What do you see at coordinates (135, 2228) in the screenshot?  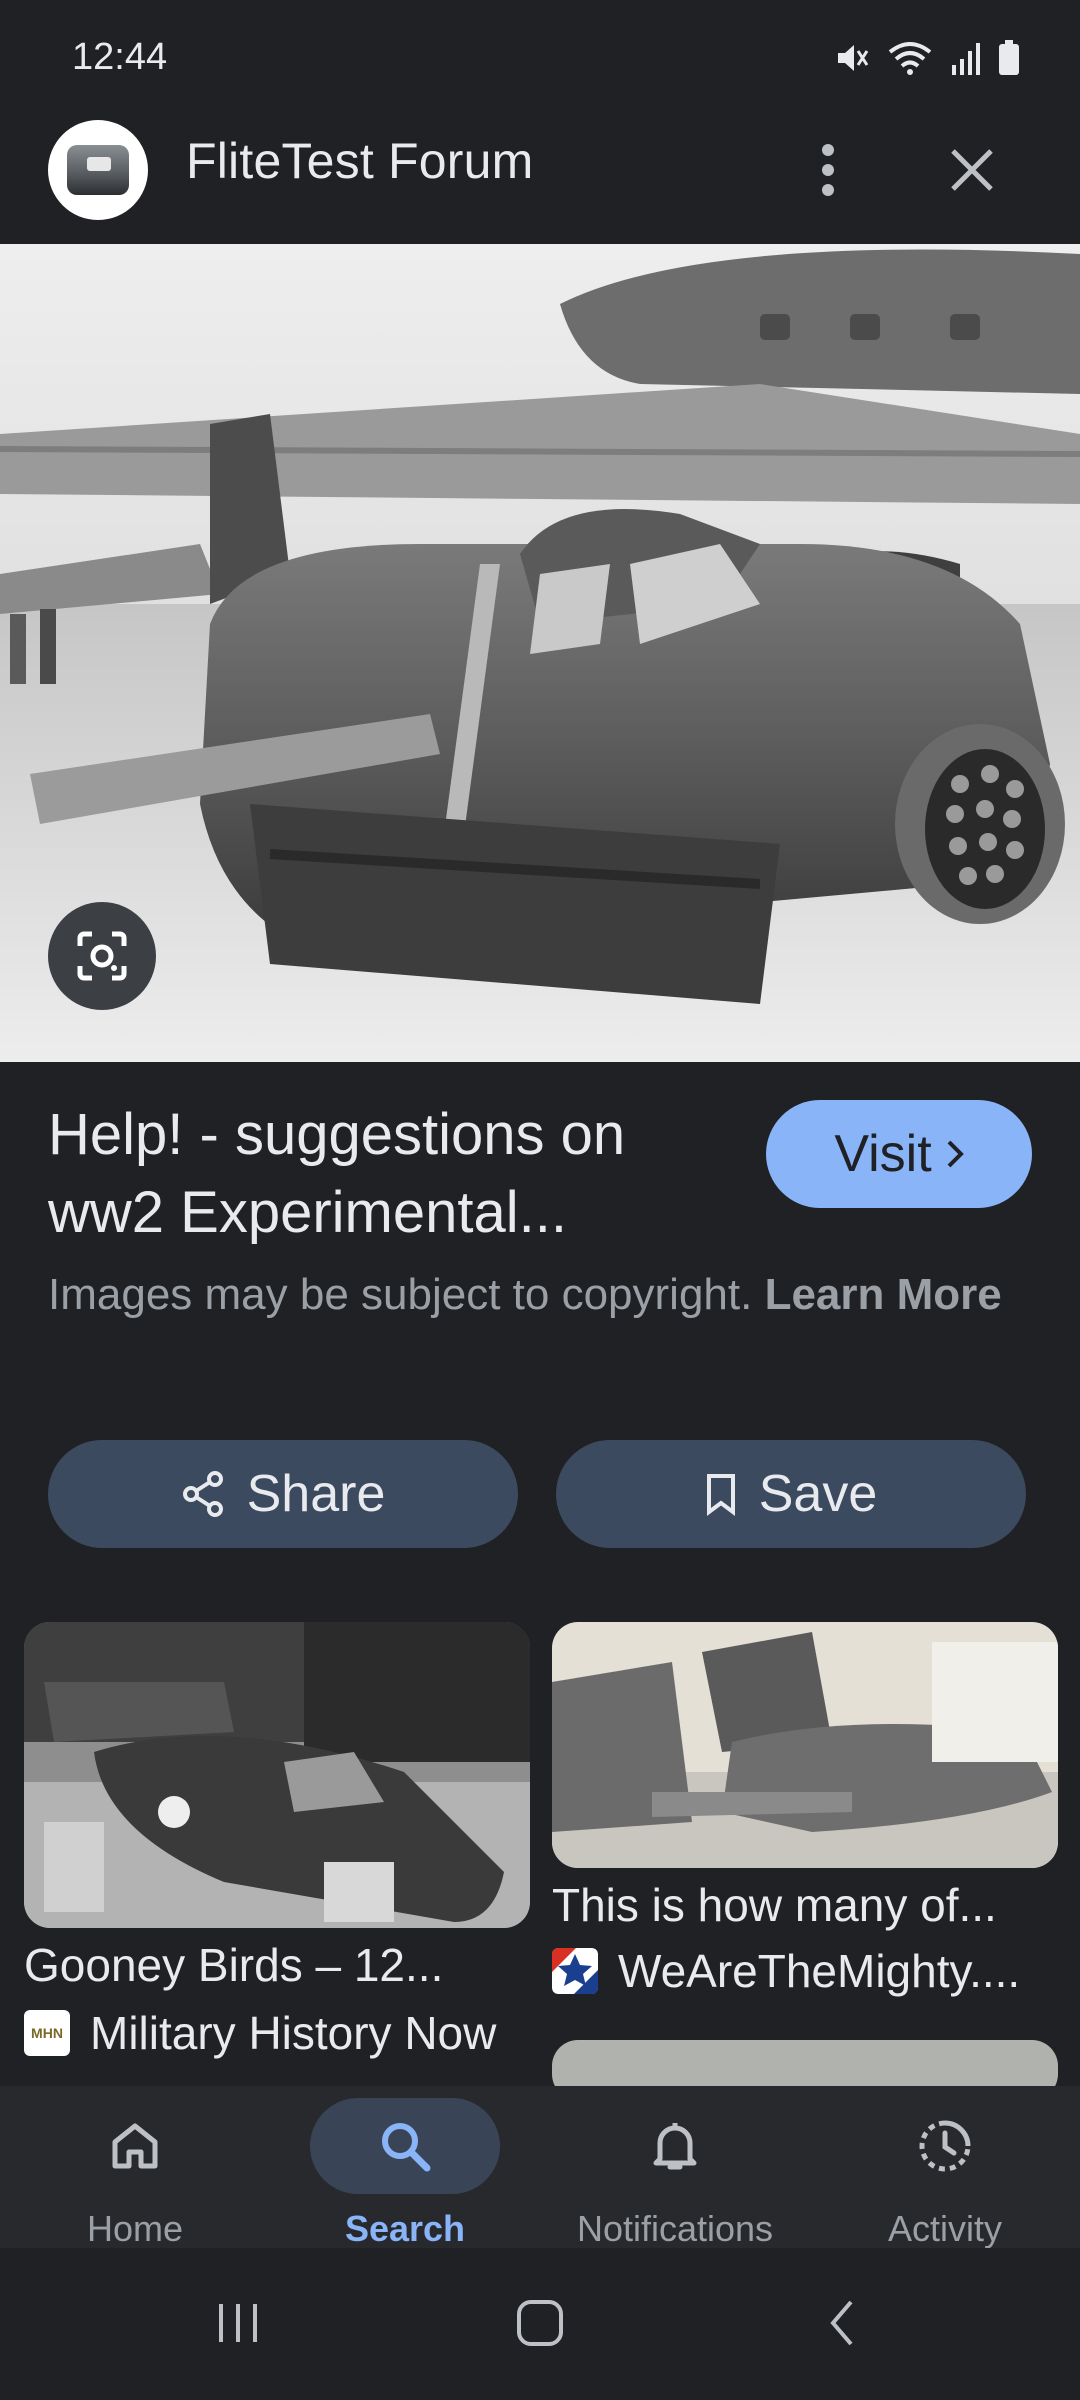 I see `nav-label-home: Home` at bounding box center [135, 2228].